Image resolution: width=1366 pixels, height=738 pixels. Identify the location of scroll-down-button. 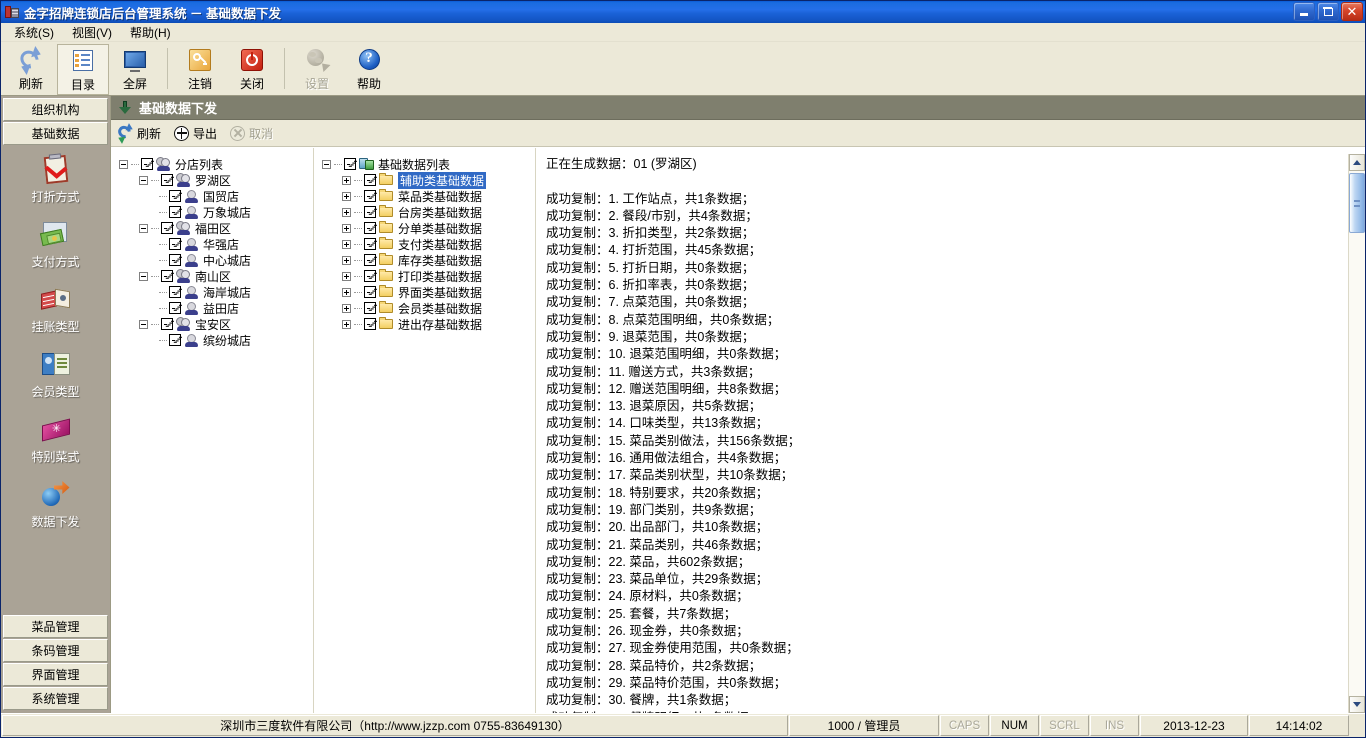
(1357, 704).